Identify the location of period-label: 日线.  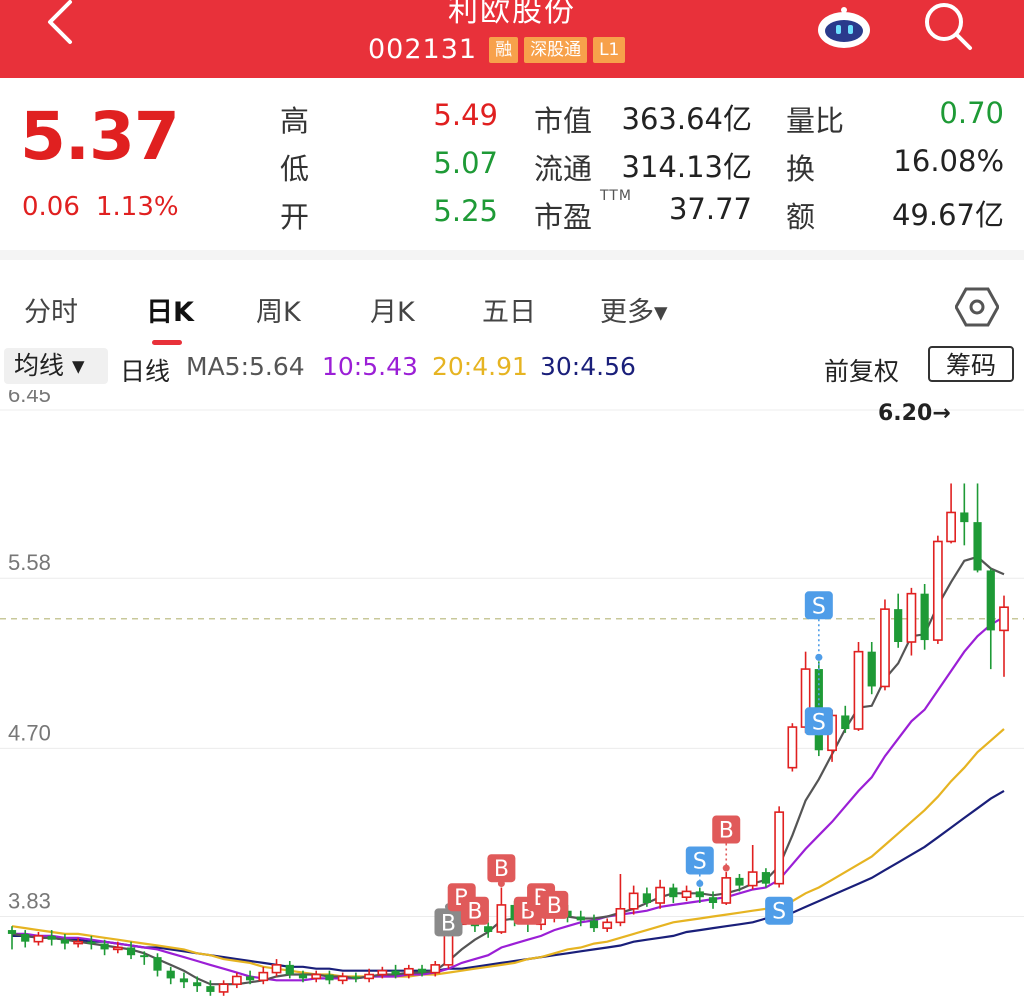
(145, 371).